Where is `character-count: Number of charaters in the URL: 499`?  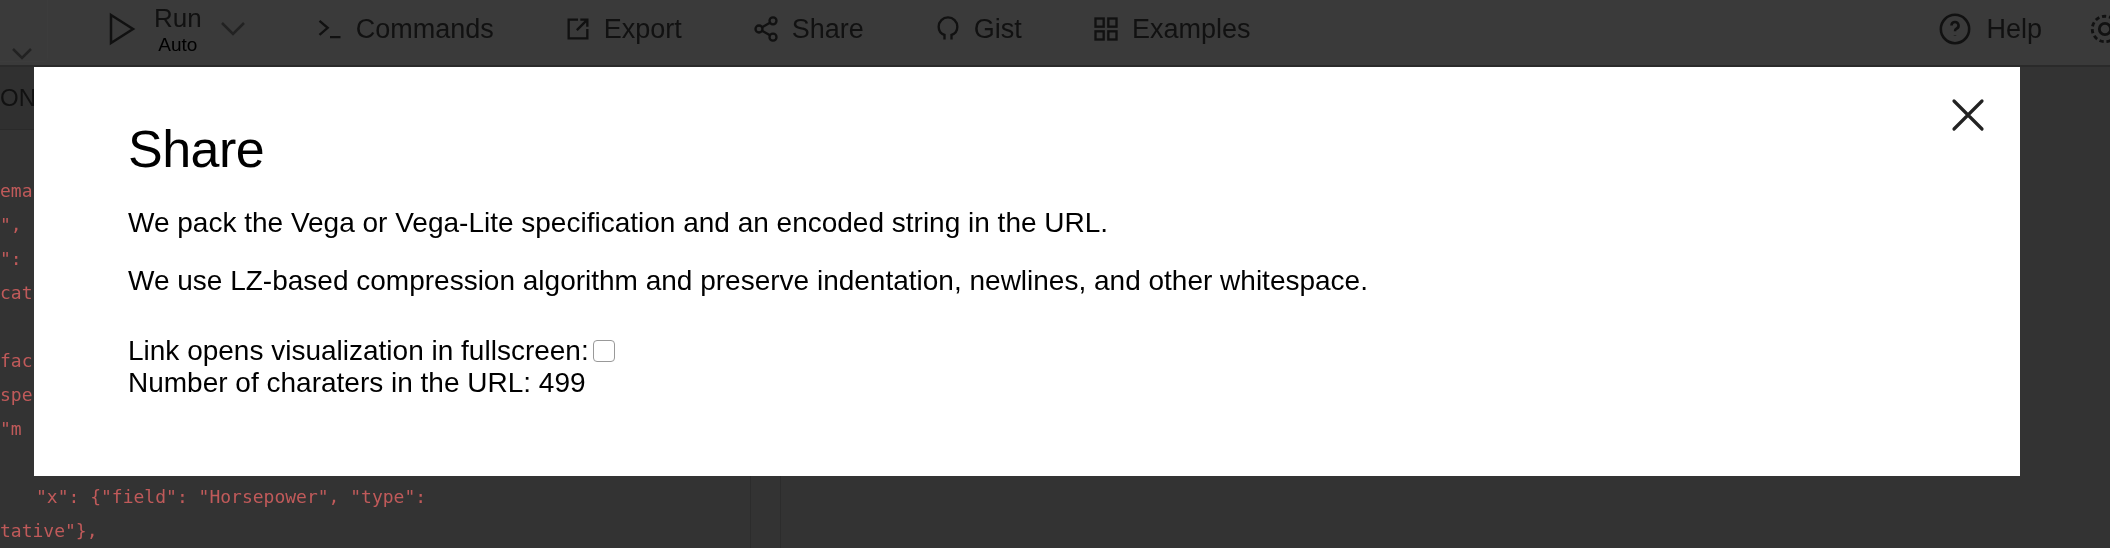 character-count: Number of charaters in the URL: 499 is located at coordinates (357, 383).